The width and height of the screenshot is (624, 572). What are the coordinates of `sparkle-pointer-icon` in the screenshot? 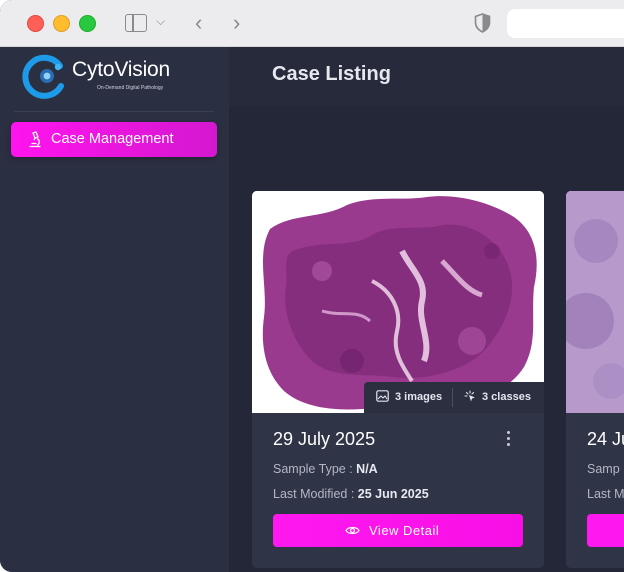 It's located at (469, 396).